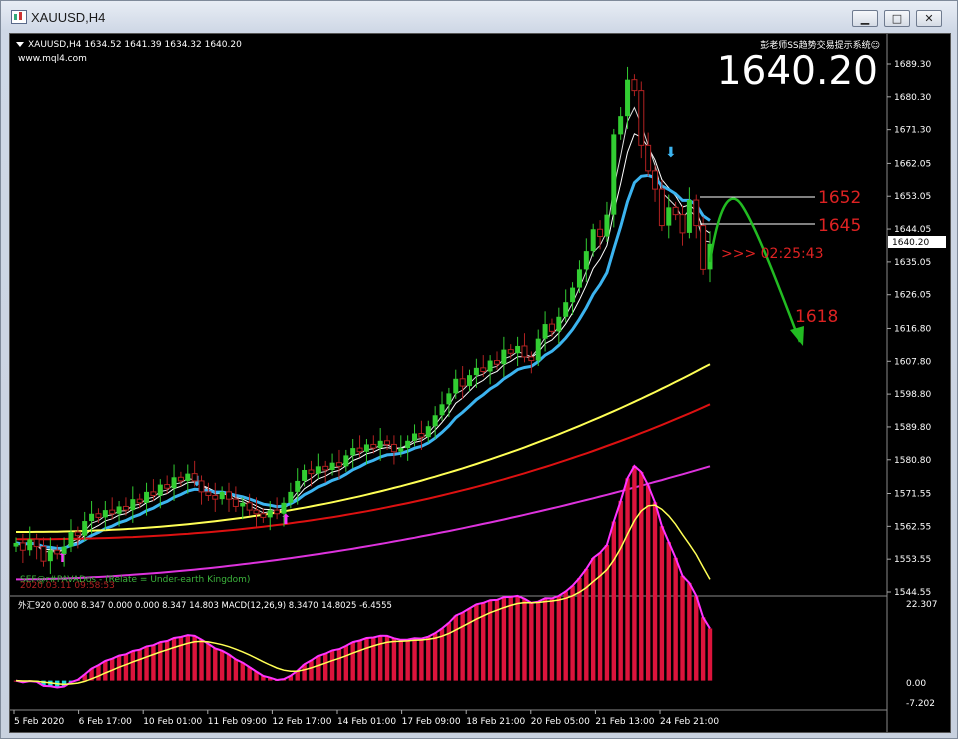 The width and height of the screenshot is (958, 739). What do you see at coordinates (479, 17) in the screenshot?
I see `title-bar: XAUUSD,H4 ▁ □ ✕` at bounding box center [479, 17].